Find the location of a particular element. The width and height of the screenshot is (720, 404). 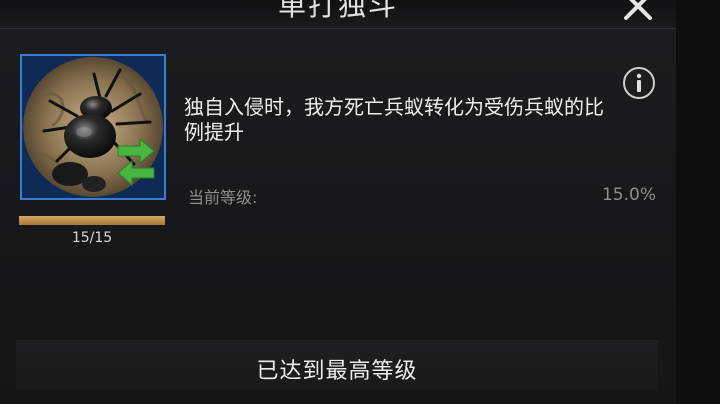

max-level-bar: 已达到最高等级 is located at coordinates (337, 365).